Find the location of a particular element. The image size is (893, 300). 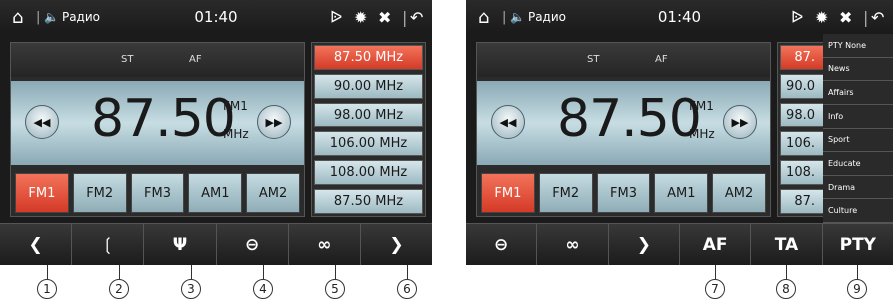

pty-button: PTY is located at coordinates (858, 244).